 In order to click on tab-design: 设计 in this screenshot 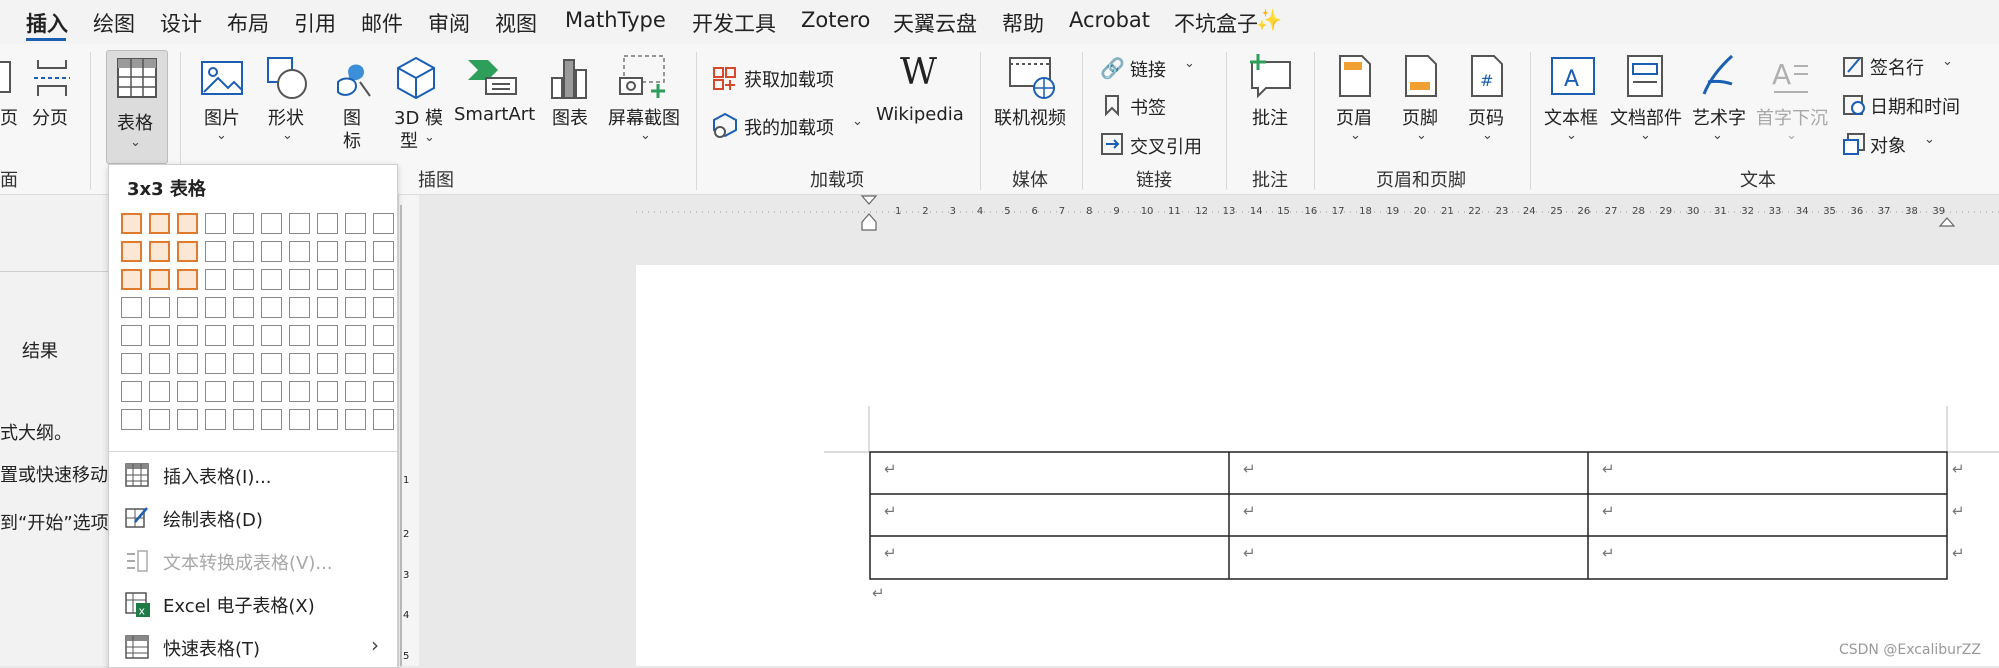, I will do `click(181, 23)`.